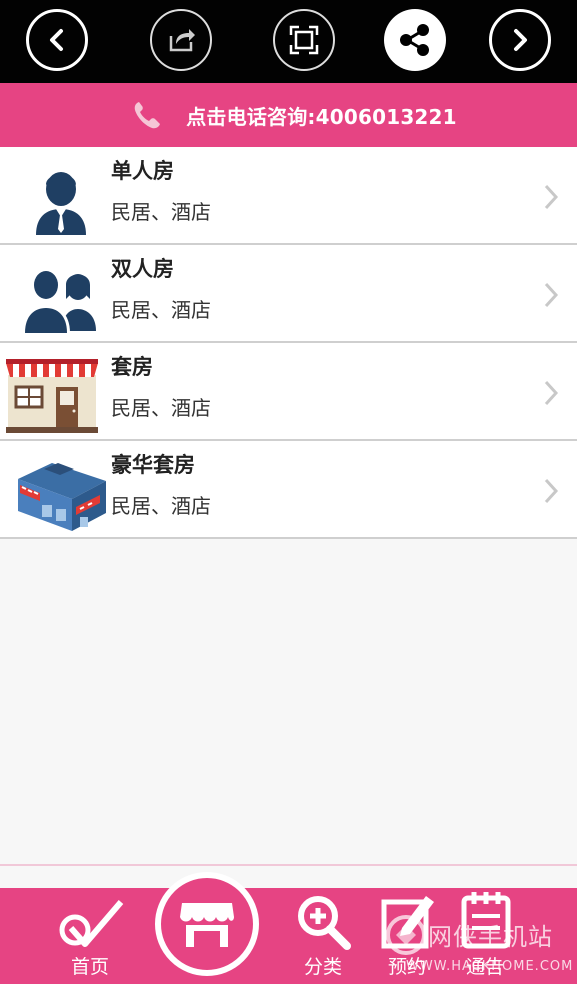  I want to click on building-icon, so click(62, 497).